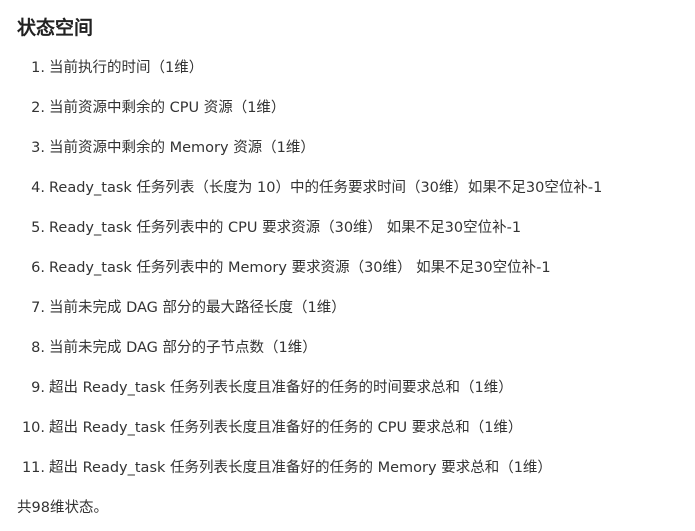 This screenshot has width=695, height=531. I want to click on list-item-number: 9., so click(38, 388).